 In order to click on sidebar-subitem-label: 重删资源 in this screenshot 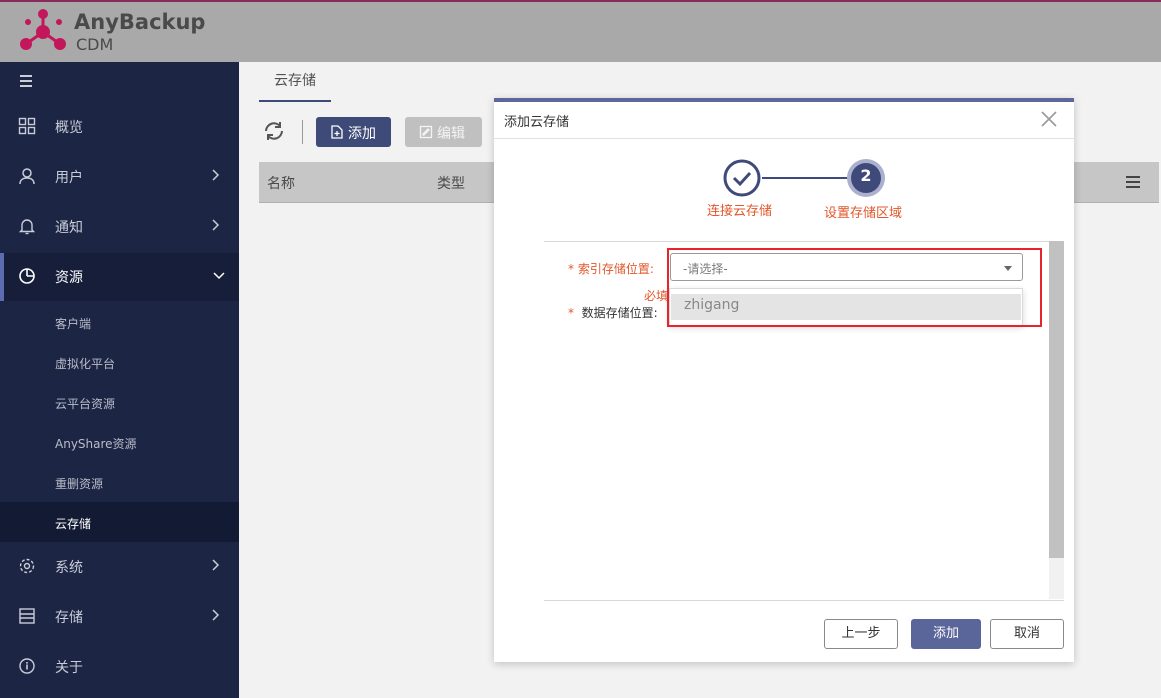, I will do `click(79, 484)`.